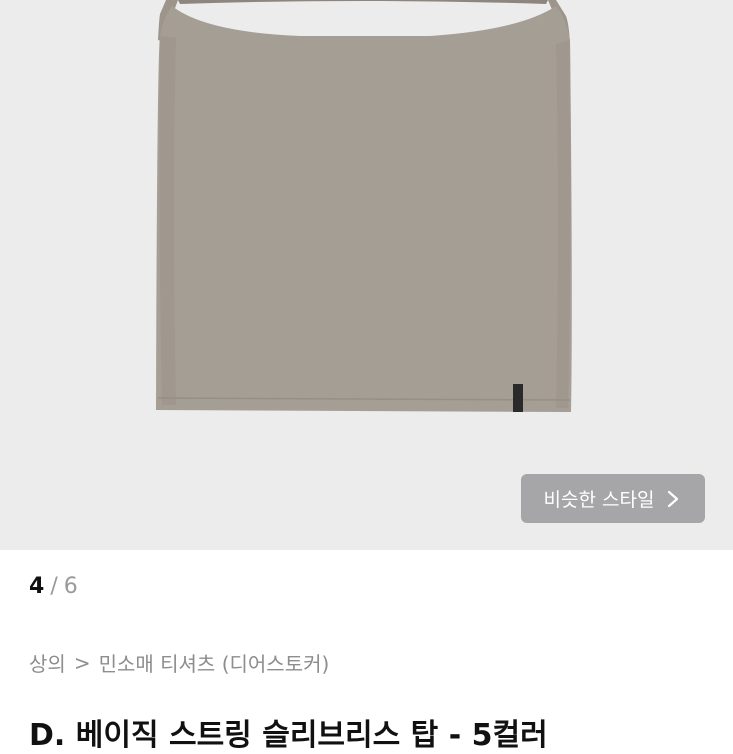 The image size is (733, 754). What do you see at coordinates (214, 662) in the screenshot?
I see `breadcrumb-subcategory: 민소매 티셔츠 (디어스토커)` at bounding box center [214, 662].